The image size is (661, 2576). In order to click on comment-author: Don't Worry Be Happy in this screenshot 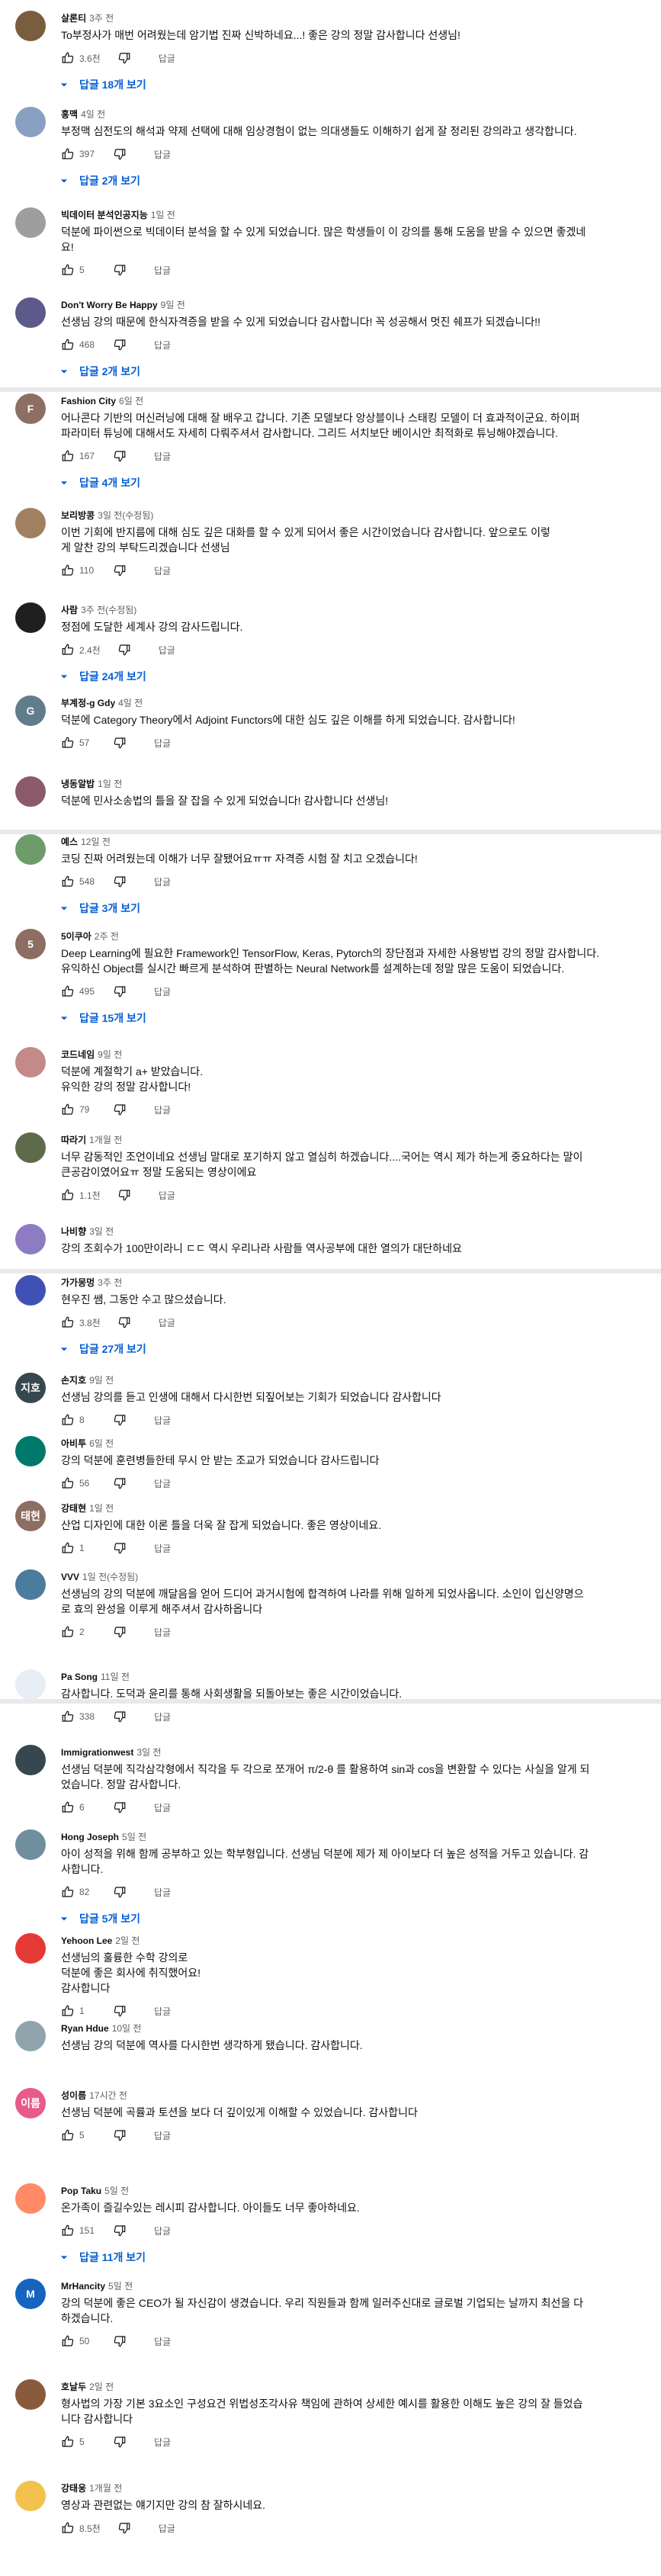, I will do `click(109, 305)`.